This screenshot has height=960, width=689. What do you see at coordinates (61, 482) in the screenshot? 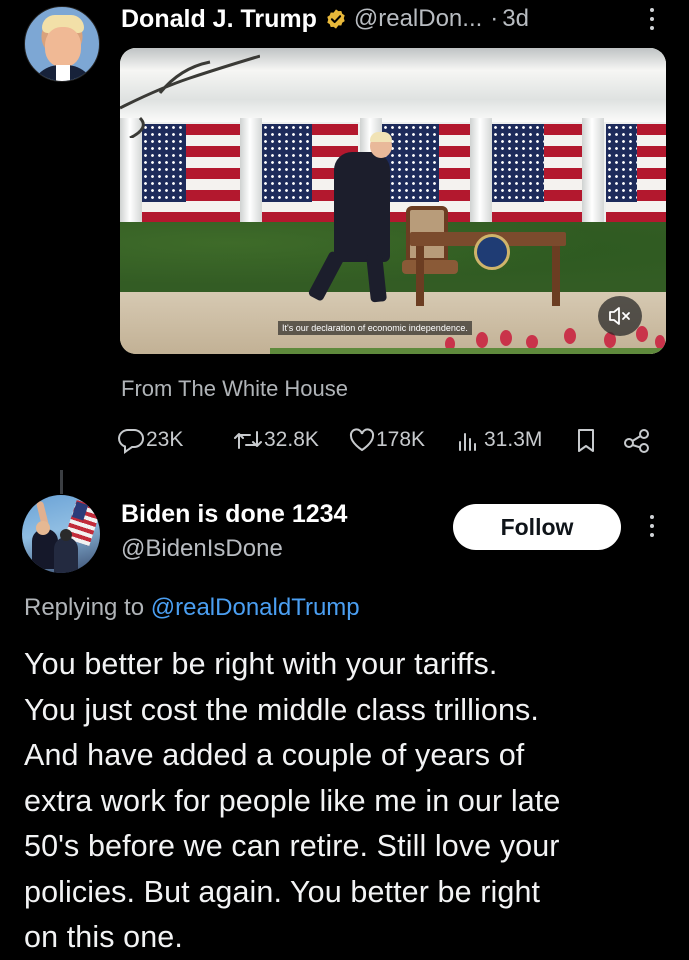
I see `thread-connector` at bounding box center [61, 482].